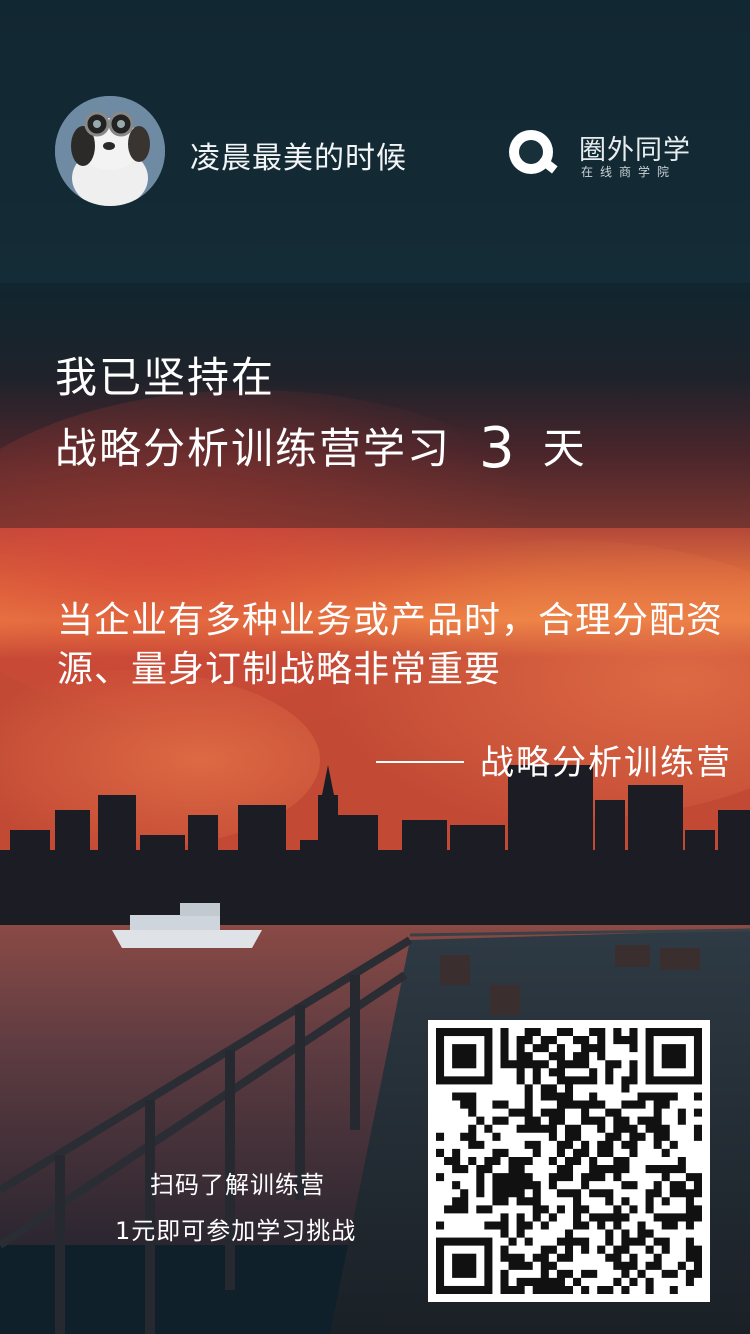  I want to click on qr-code, so click(569, 1161).